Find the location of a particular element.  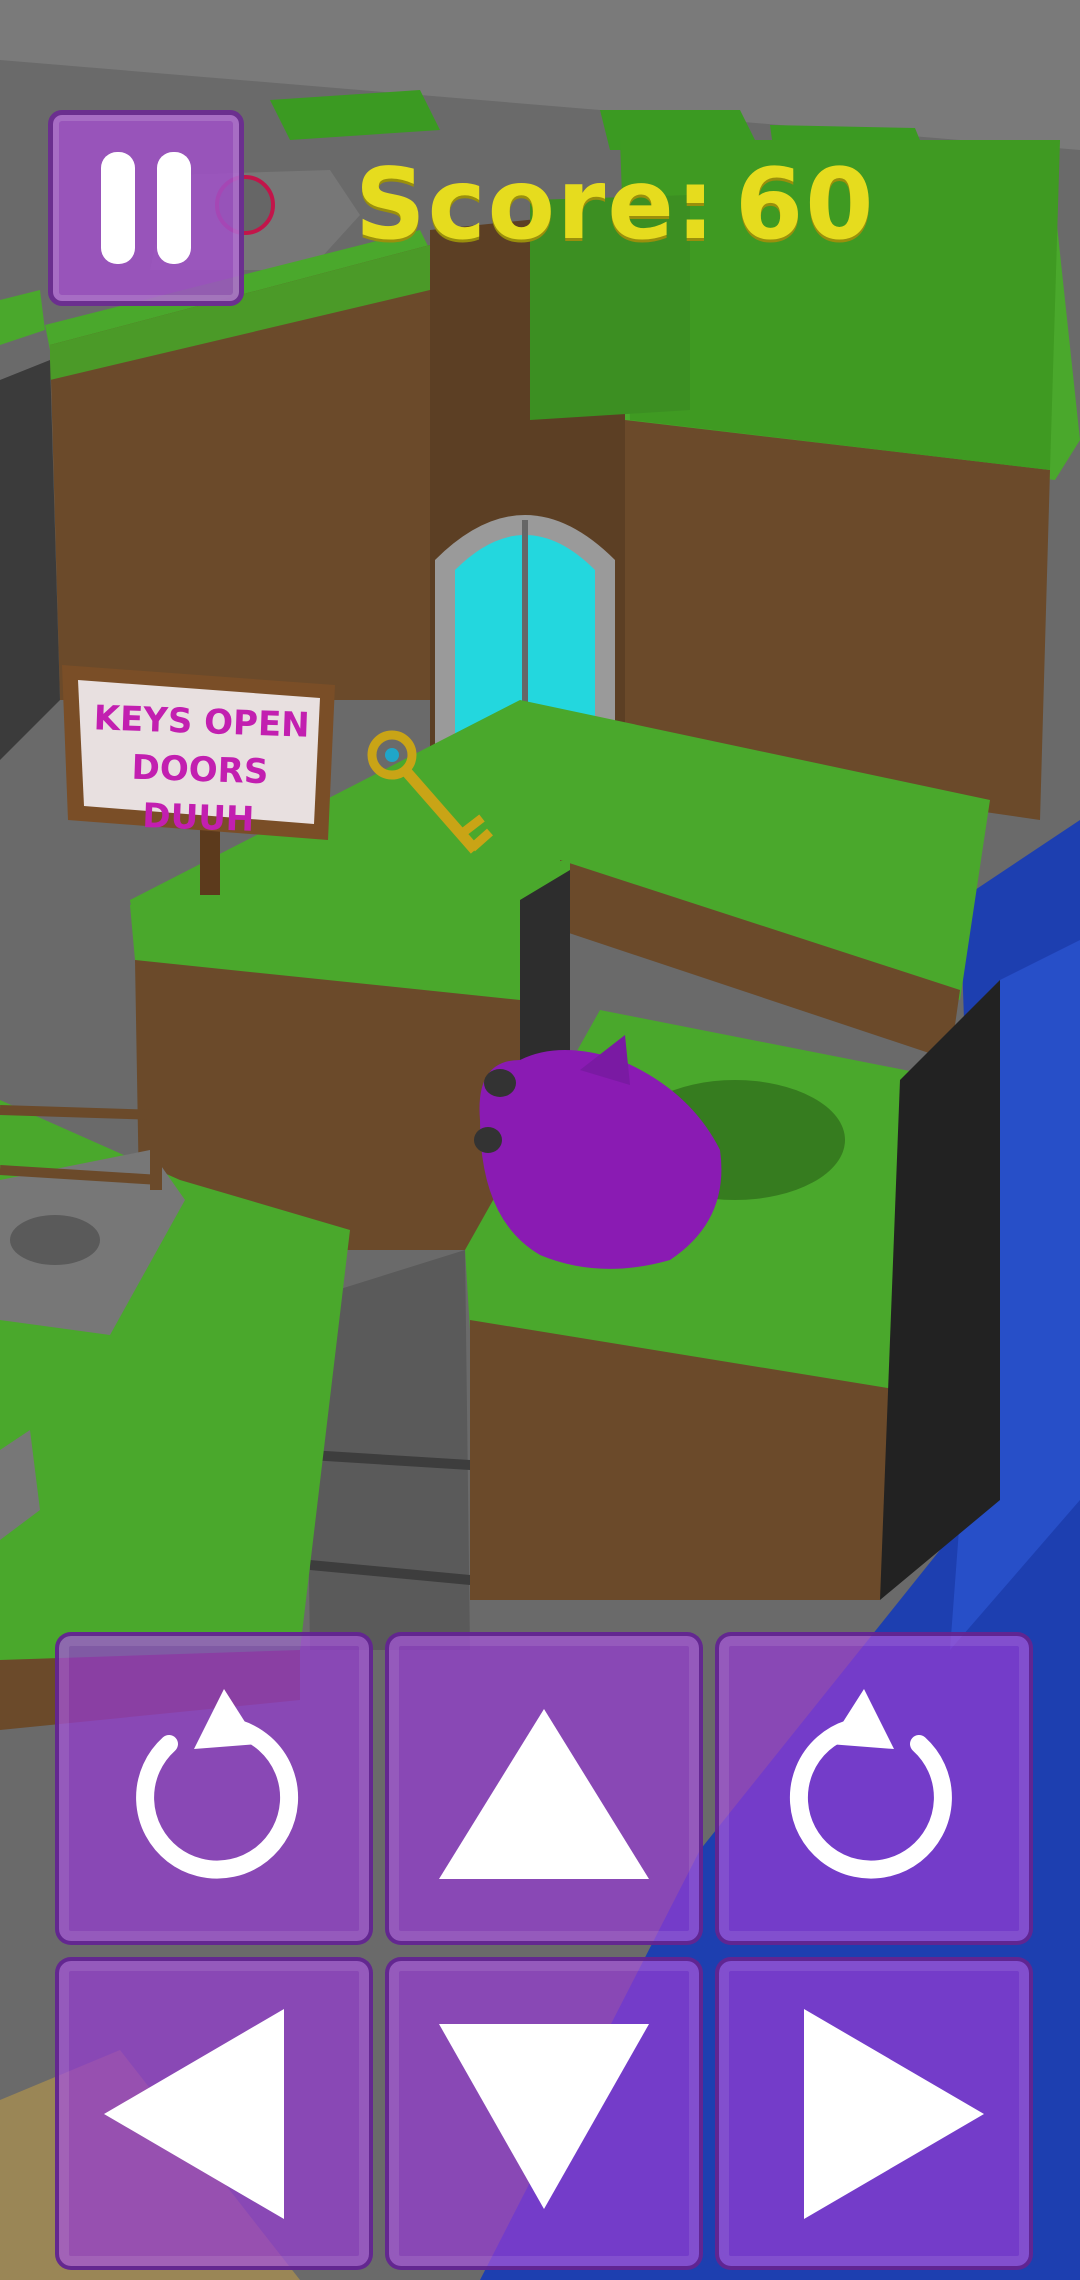

move-left-button is located at coordinates (214, 2113).